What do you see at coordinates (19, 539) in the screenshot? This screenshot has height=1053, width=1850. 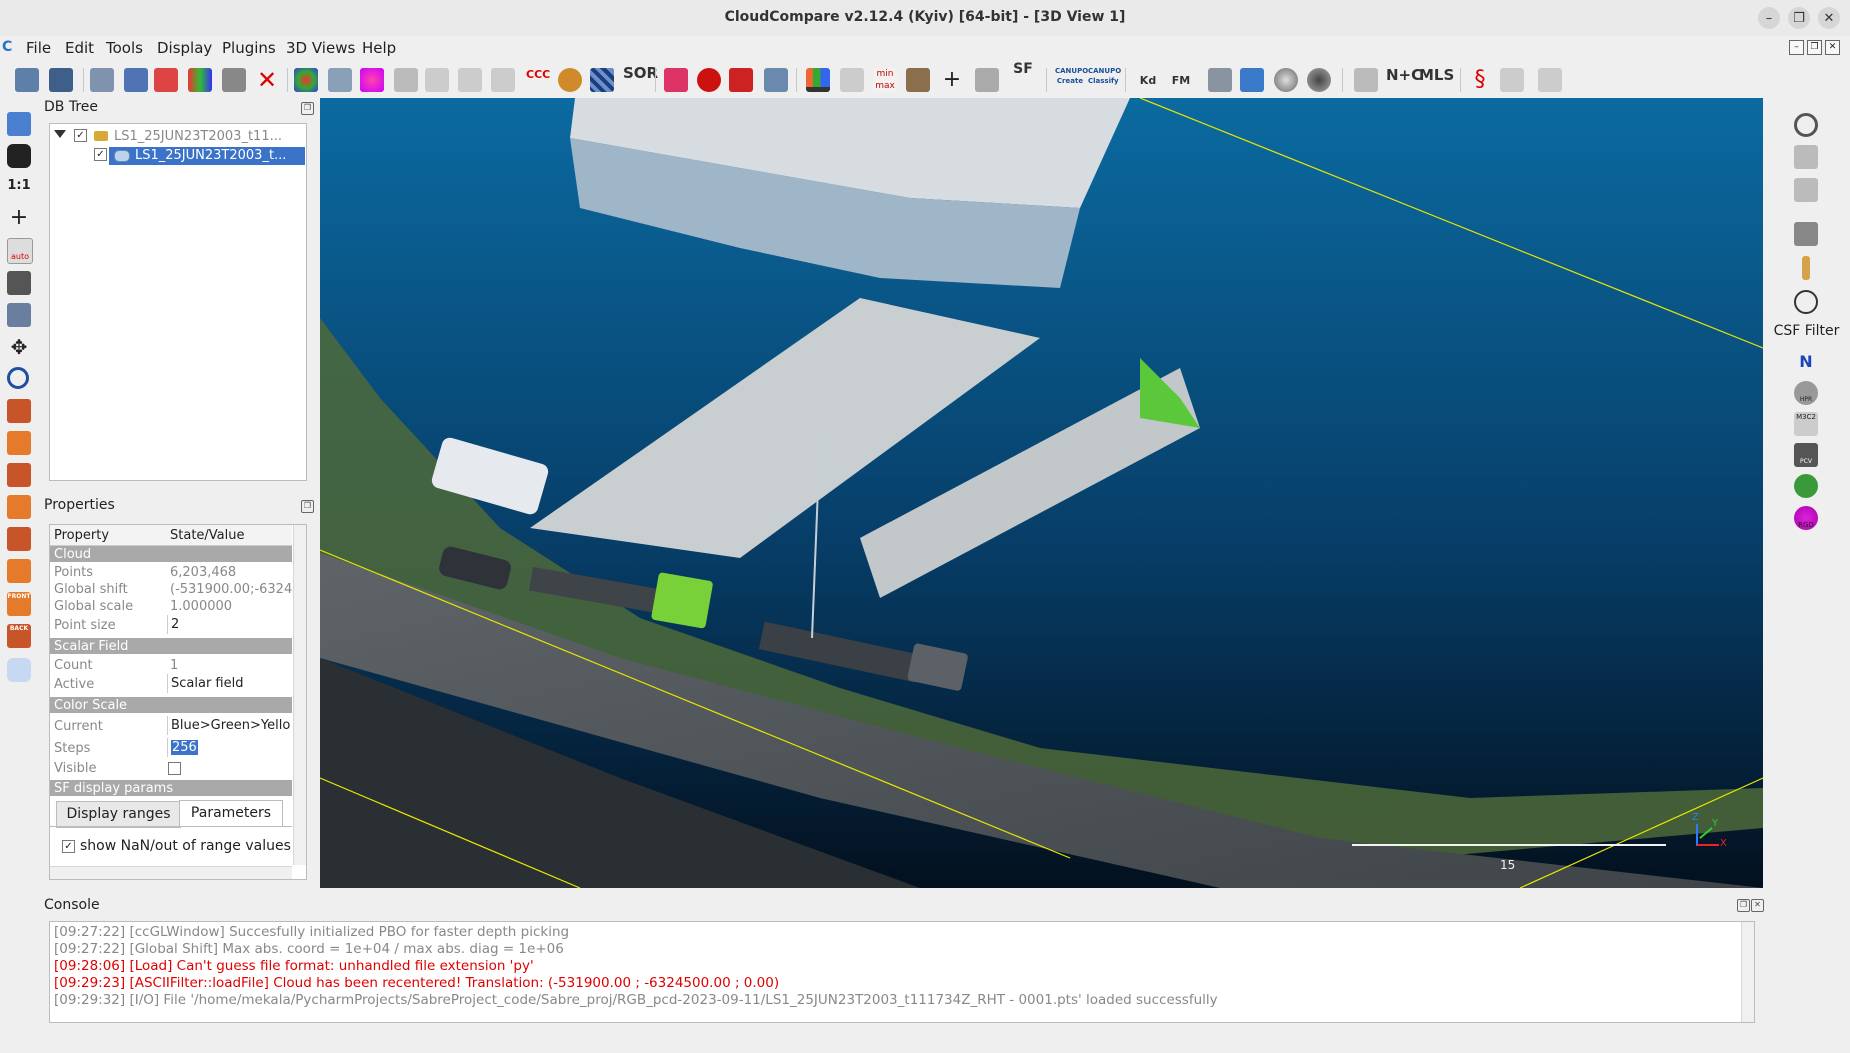 I see `view-right-icon` at bounding box center [19, 539].